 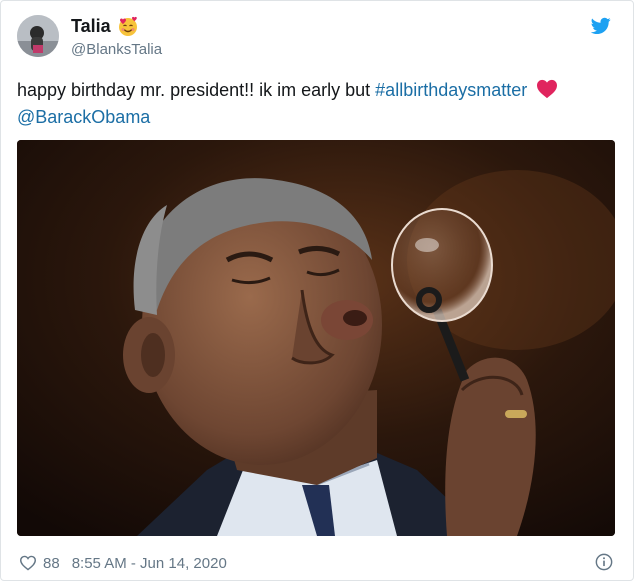 What do you see at coordinates (601, 26) in the screenshot?
I see `twitter-bird-icon` at bounding box center [601, 26].